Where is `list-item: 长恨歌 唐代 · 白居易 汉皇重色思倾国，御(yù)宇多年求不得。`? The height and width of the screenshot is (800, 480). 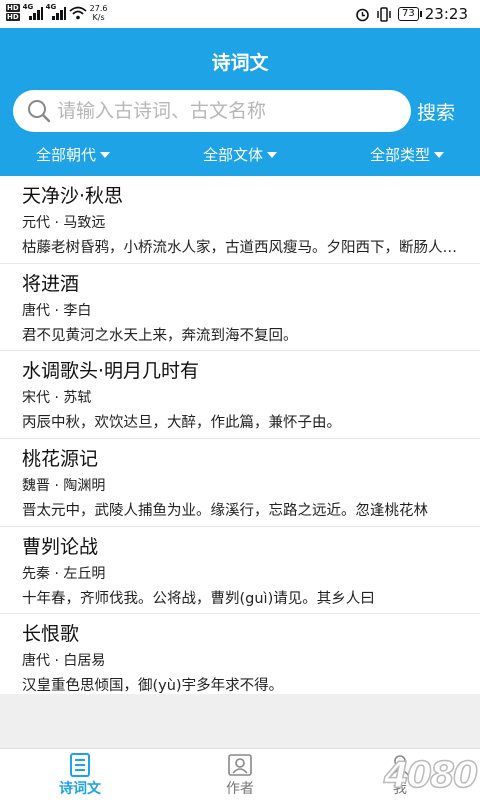
list-item: 长恨歌 唐代 · 白居易 汉皇重色思倾国，御(yù)宇多年求不得。 is located at coordinates (240, 654).